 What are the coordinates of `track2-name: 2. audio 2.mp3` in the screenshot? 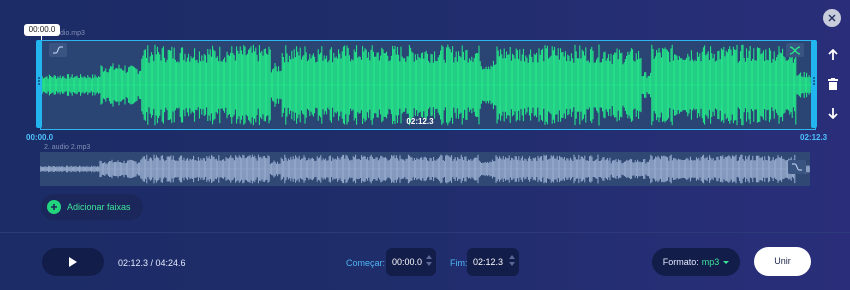 It's located at (67, 147).